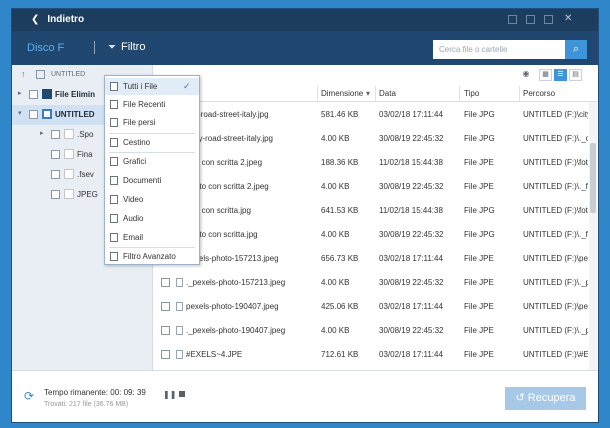 This screenshot has height=428, width=610. What do you see at coordinates (23, 74) in the screenshot?
I see `up-arrow-icon: ↑` at bounding box center [23, 74].